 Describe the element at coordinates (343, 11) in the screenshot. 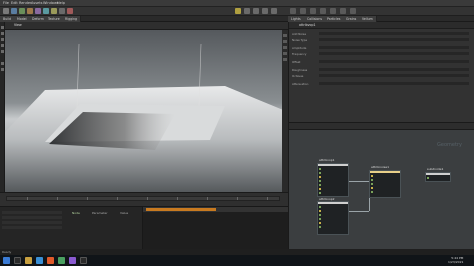

I see `stereo-camera-icon` at that location.